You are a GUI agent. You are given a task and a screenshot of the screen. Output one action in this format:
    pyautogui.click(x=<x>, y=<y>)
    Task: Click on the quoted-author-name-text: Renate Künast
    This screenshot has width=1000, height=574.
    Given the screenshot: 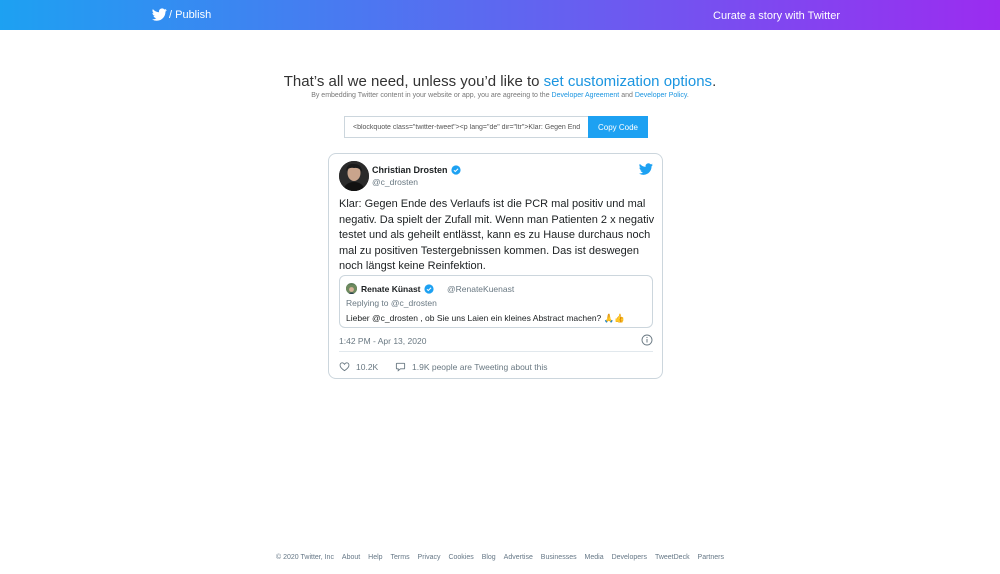 What is the action you would take?
    pyautogui.click(x=391, y=289)
    